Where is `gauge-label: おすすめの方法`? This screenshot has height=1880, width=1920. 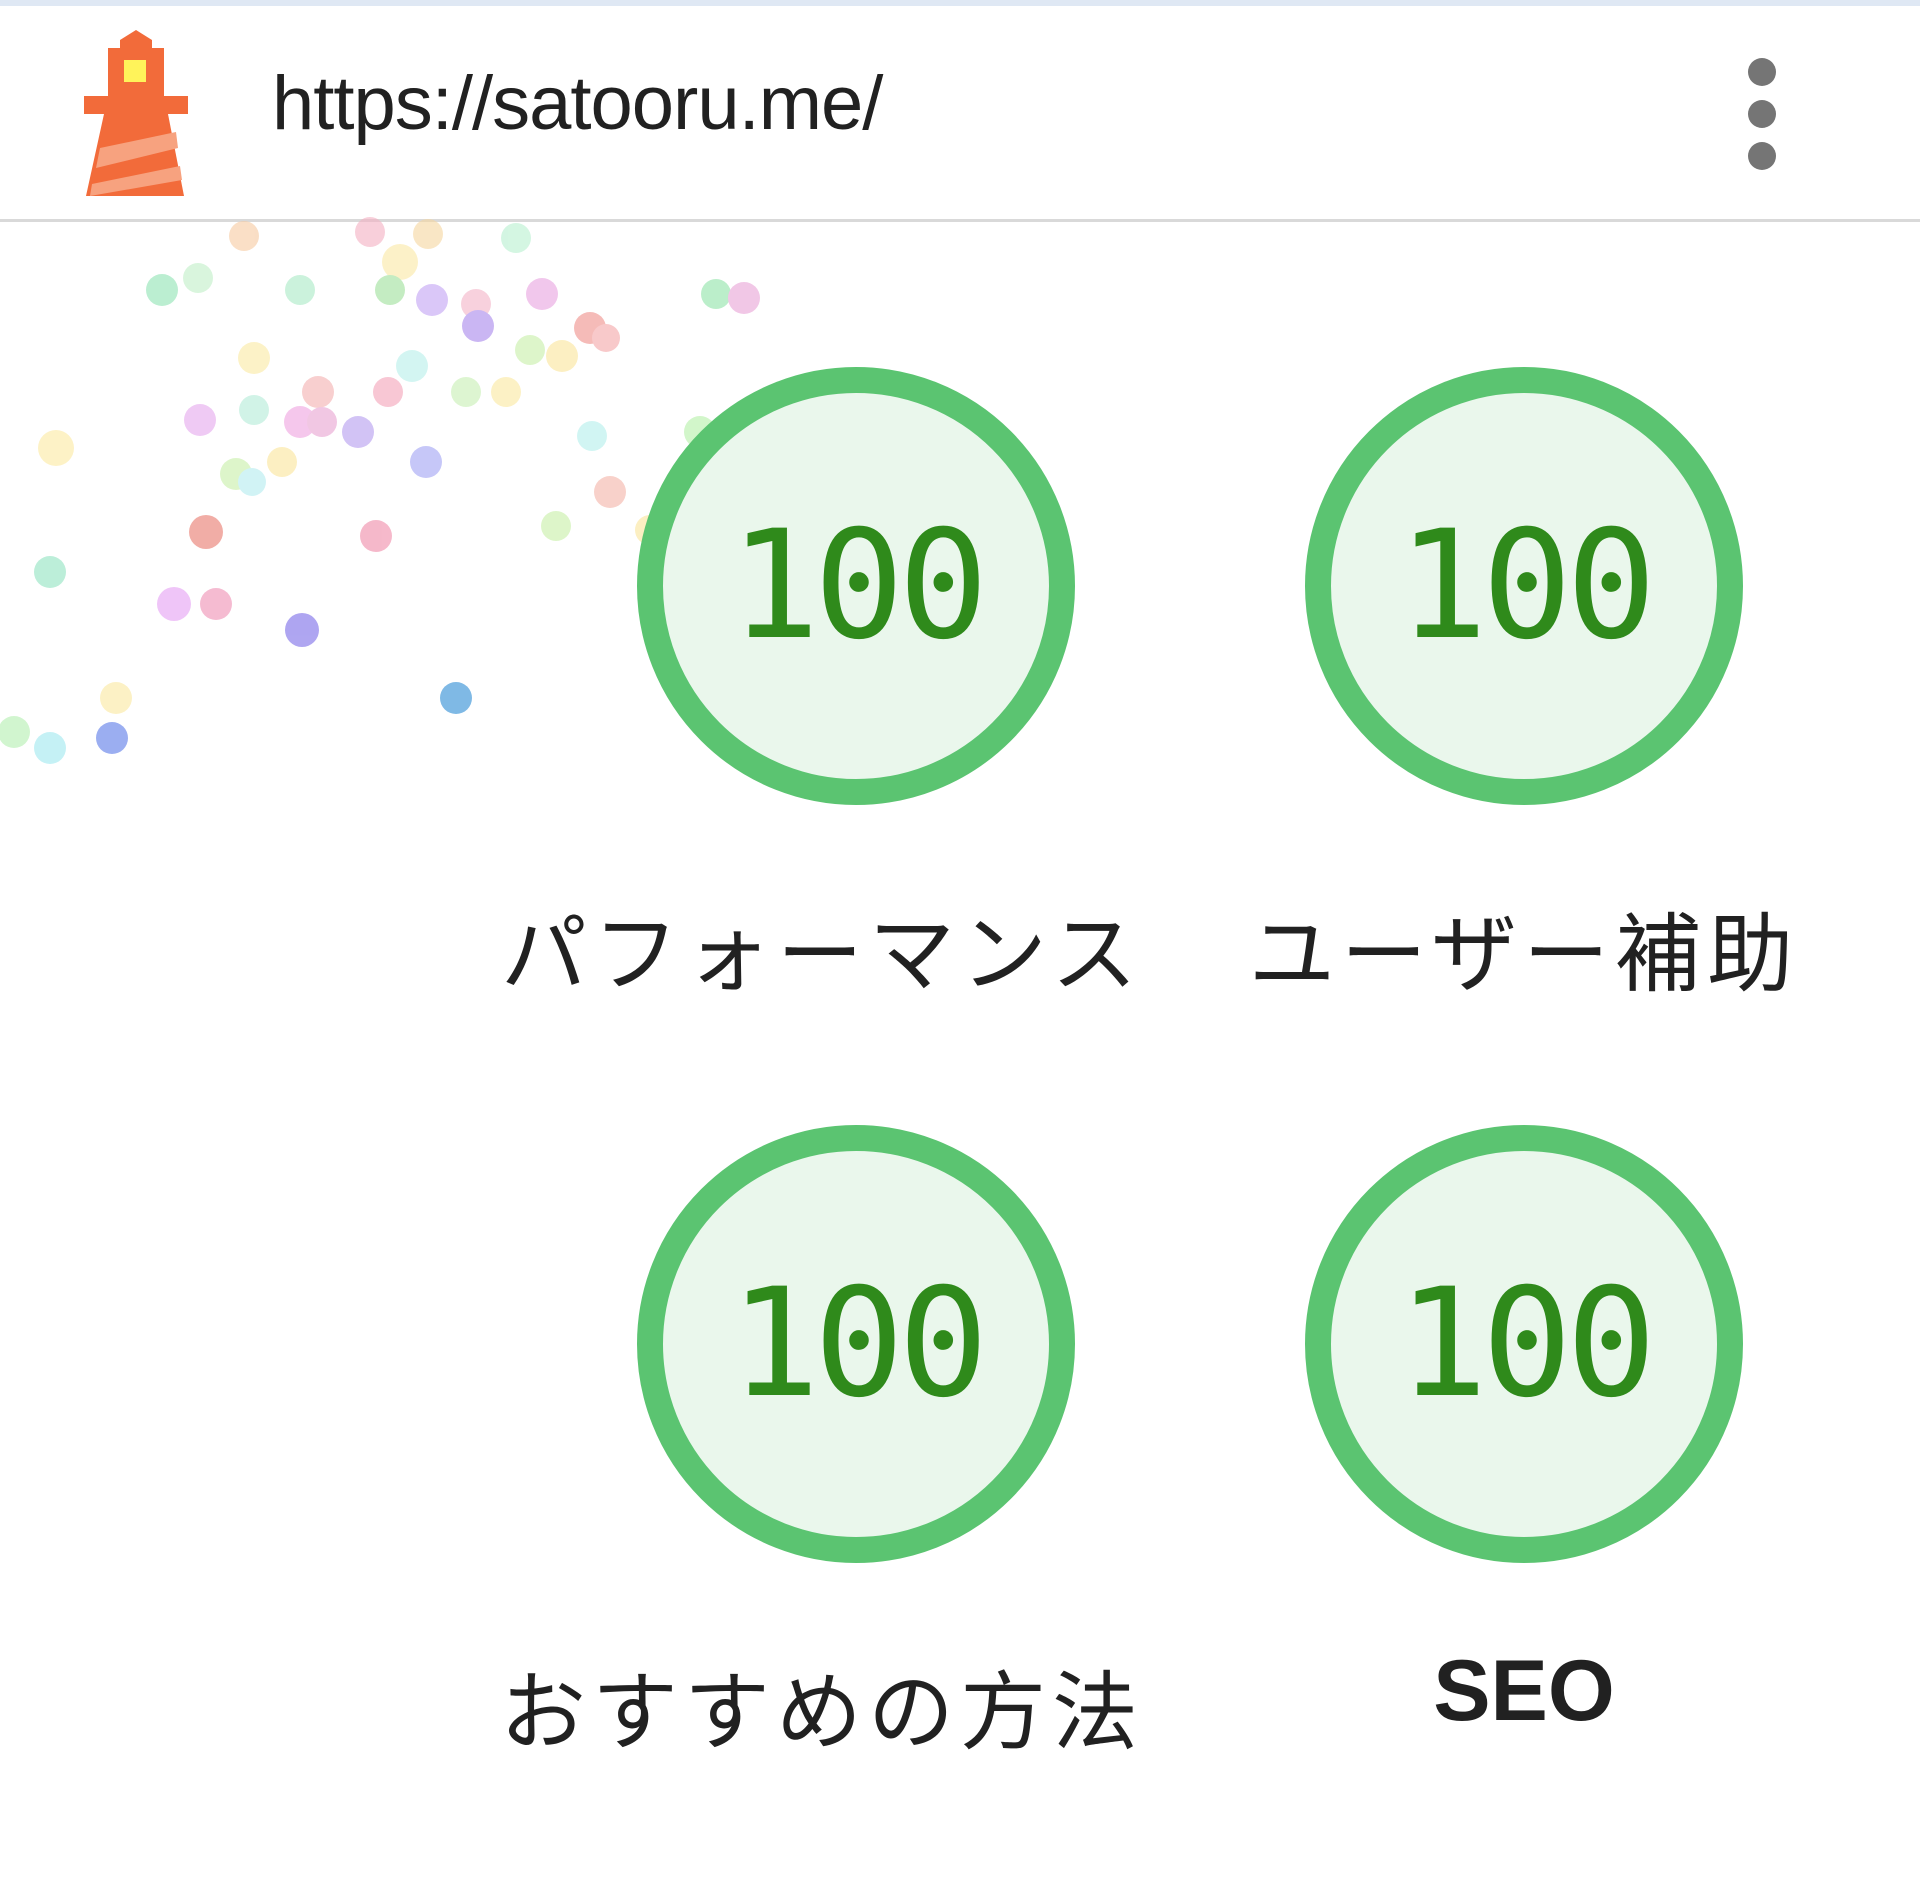
gauge-label: おすすめの方法 is located at coordinates (822, 1713).